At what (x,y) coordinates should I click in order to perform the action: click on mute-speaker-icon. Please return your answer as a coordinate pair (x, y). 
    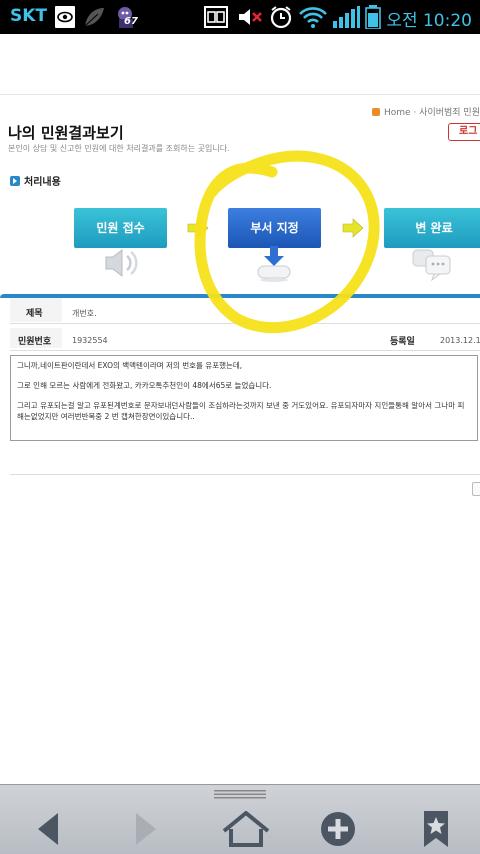
    Looking at the image, I should click on (250, 17).